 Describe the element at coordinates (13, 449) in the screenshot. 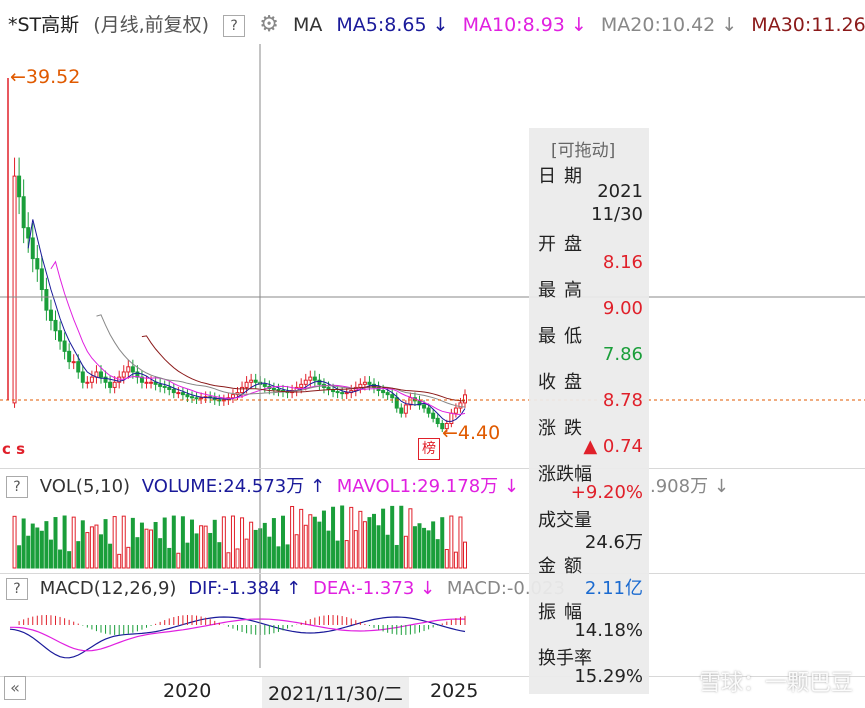

I see `event-marks-left: c s` at that location.